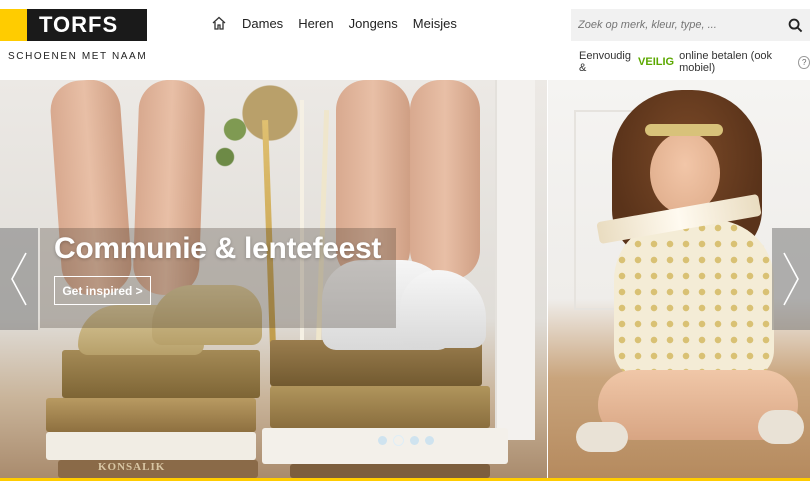  What do you see at coordinates (656, 62) in the screenshot?
I see `payment-highlight: VEILIG` at bounding box center [656, 62].